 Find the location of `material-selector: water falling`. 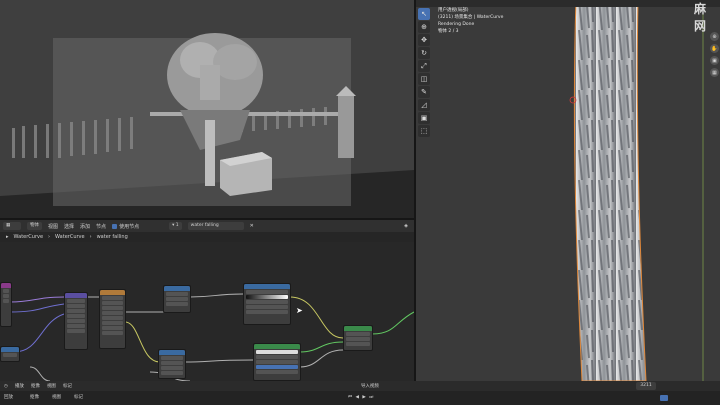

material-selector: water falling is located at coordinates (215, 226).